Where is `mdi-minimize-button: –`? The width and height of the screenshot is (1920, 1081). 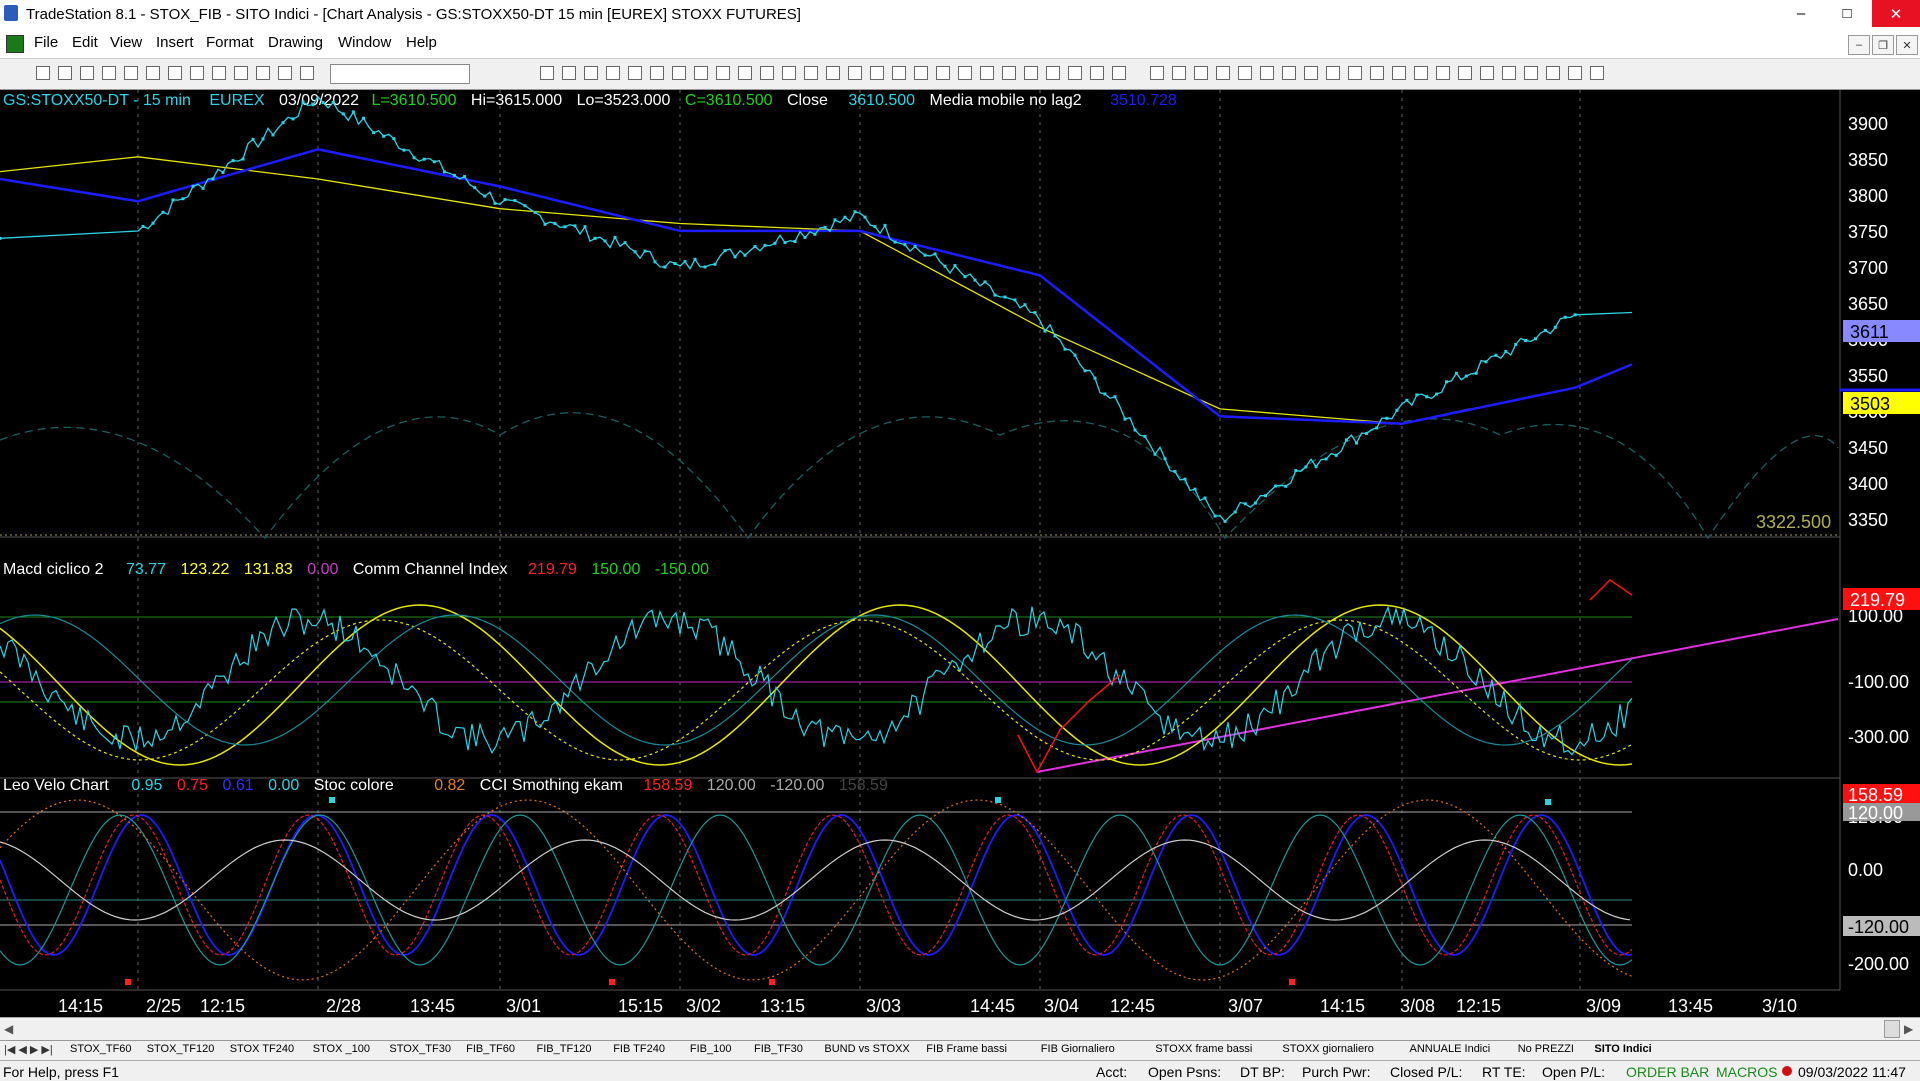 mdi-minimize-button: – is located at coordinates (1859, 45).